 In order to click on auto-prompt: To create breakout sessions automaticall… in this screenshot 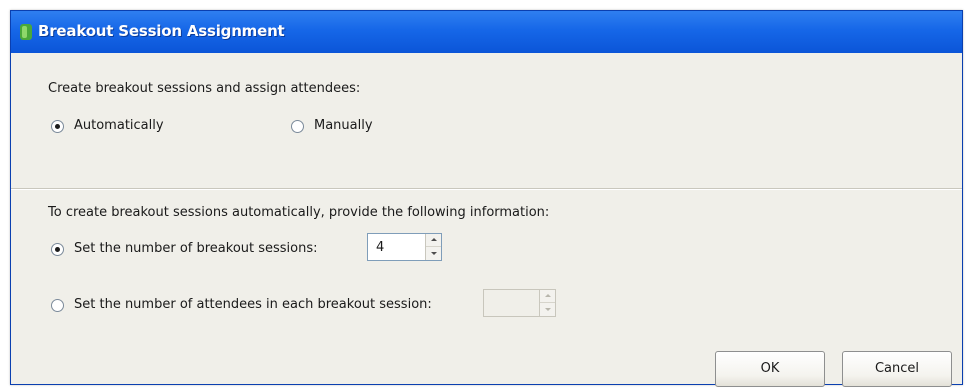, I will do `click(299, 212)`.